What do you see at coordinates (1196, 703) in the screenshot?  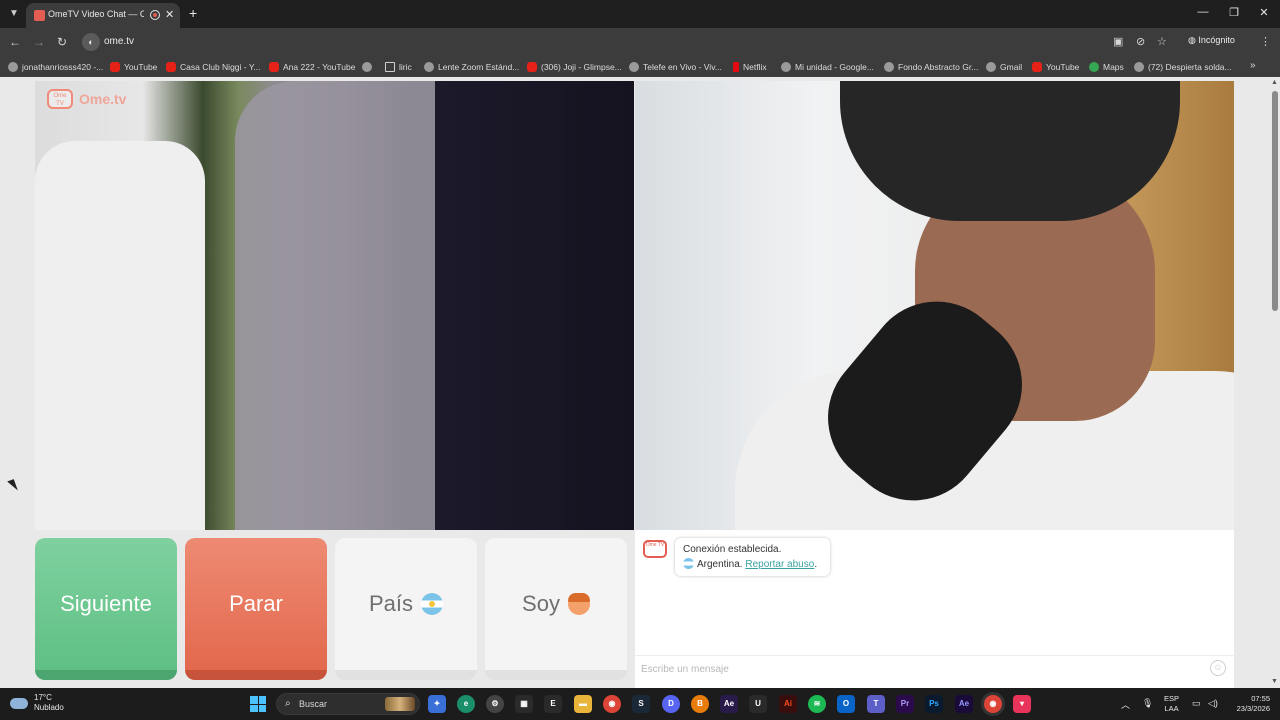 I see `network-icon: ▭` at bounding box center [1196, 703].